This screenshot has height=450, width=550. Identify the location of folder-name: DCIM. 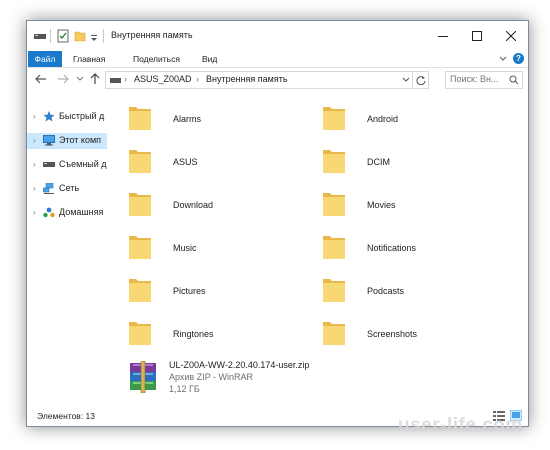
(378, 162).